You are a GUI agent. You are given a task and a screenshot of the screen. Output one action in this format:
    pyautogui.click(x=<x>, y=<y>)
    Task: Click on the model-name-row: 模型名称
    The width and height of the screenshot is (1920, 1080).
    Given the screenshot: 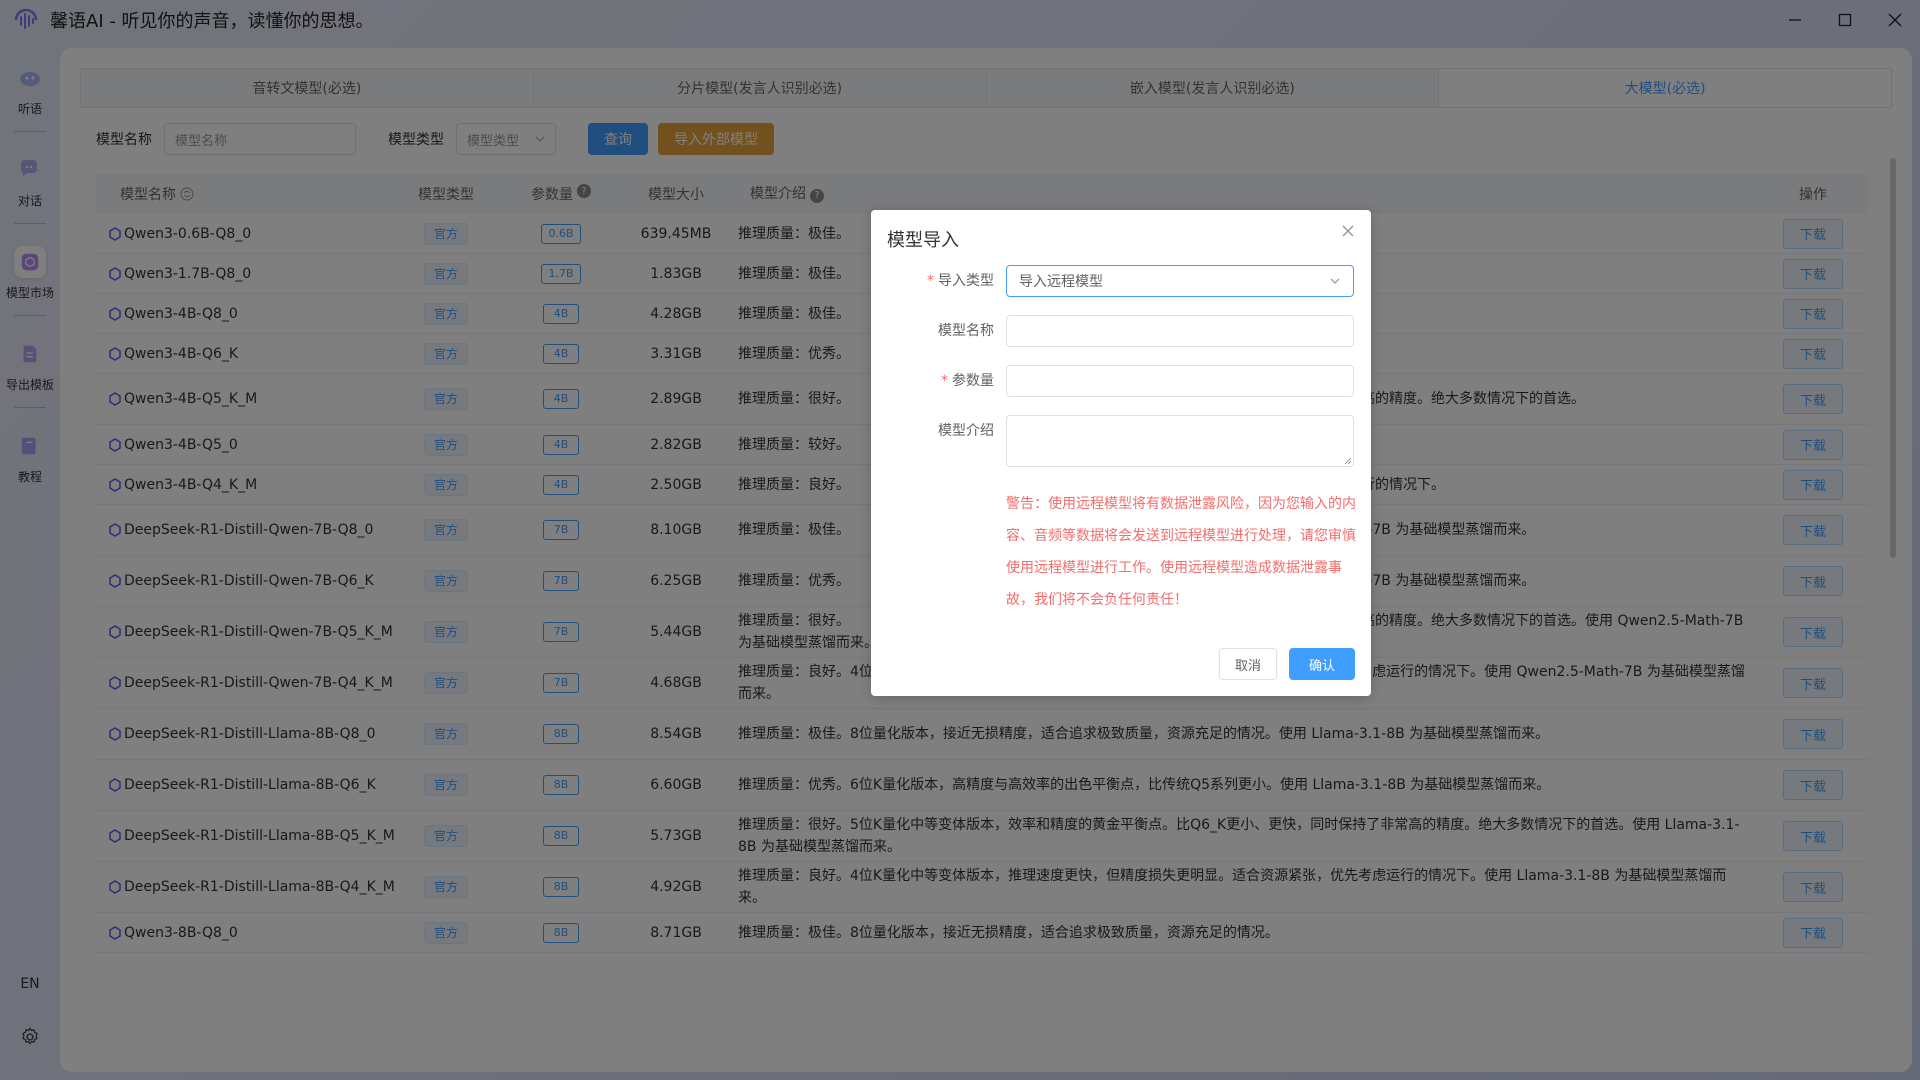 What is the action you would take?
    pyautogui.click(x=1121, y=331)
    